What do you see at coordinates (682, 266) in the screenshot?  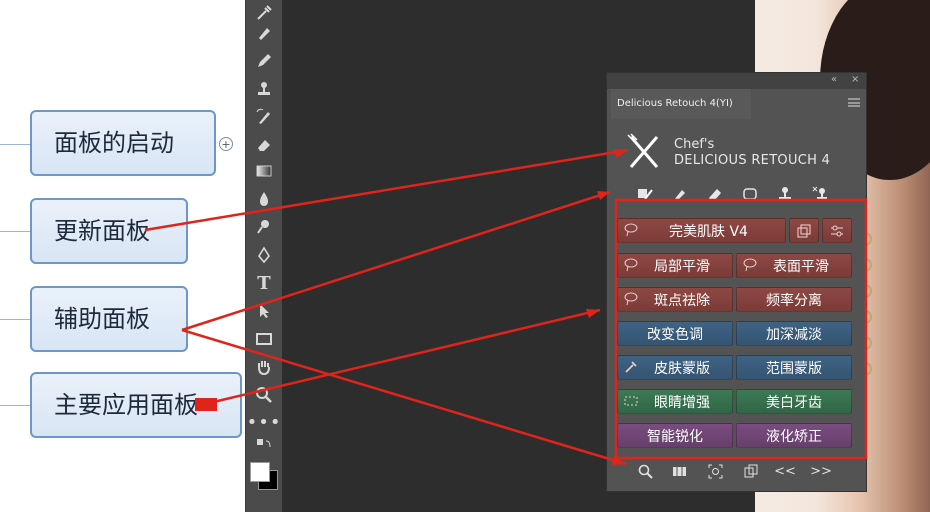 I see `button-label: 局部平滑` at bounding box center [682, 266].